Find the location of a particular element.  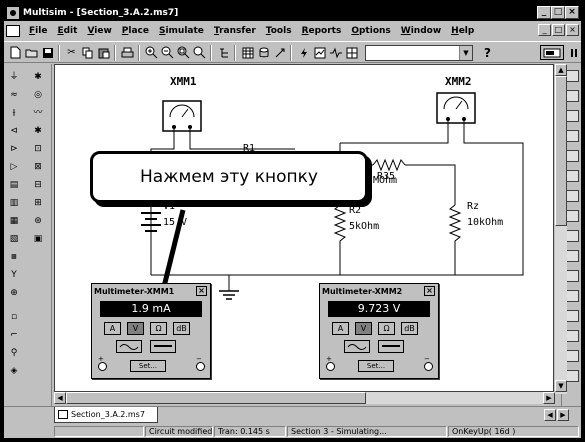

menu-simulate: Simulate is located at coordinates (181, 31).